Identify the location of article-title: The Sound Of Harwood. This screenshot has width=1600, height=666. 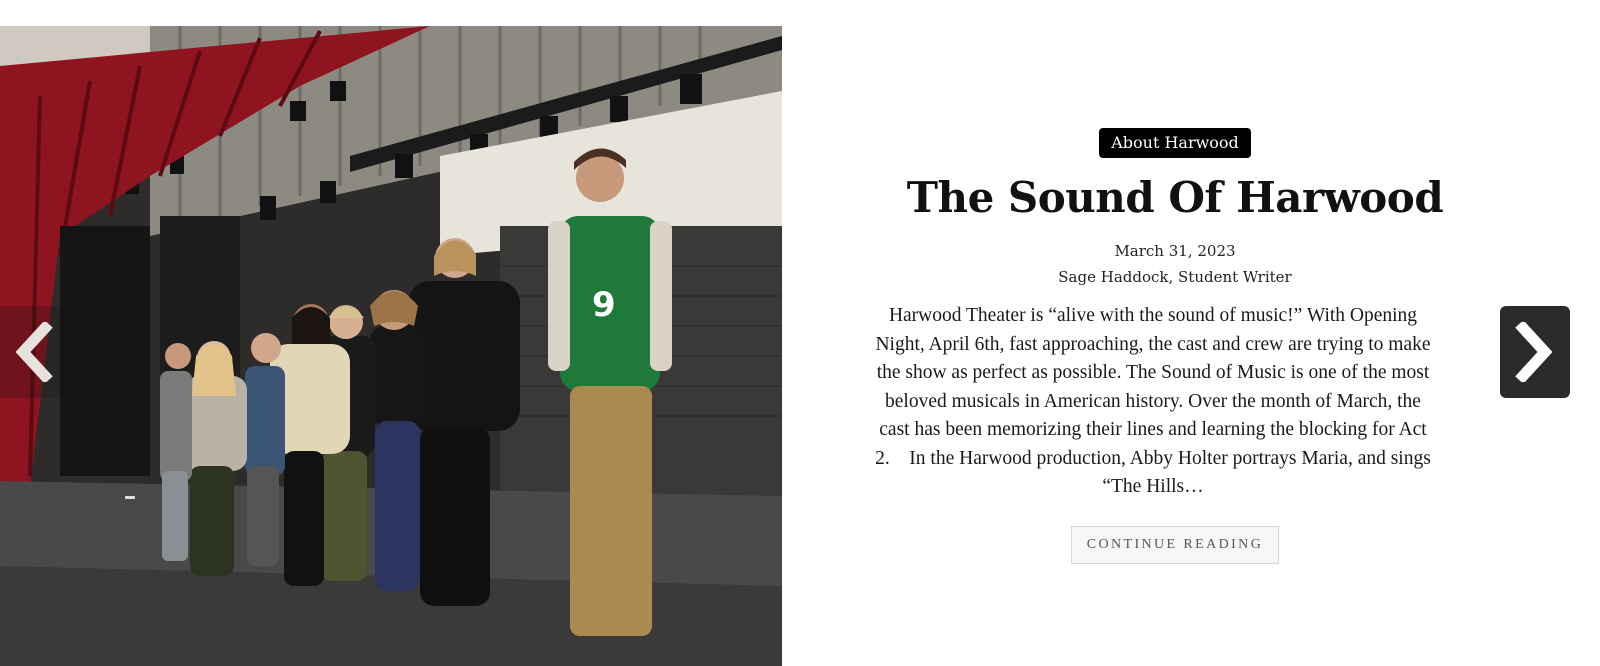
(1175, 198).